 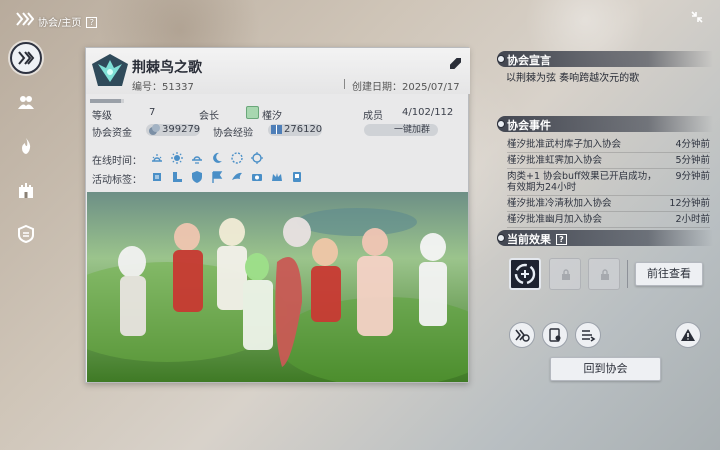 What do you see at coordinates (112, 133) in the screenshot?
I see `funds-label: 协会资金` at bounding box center [112, 133].